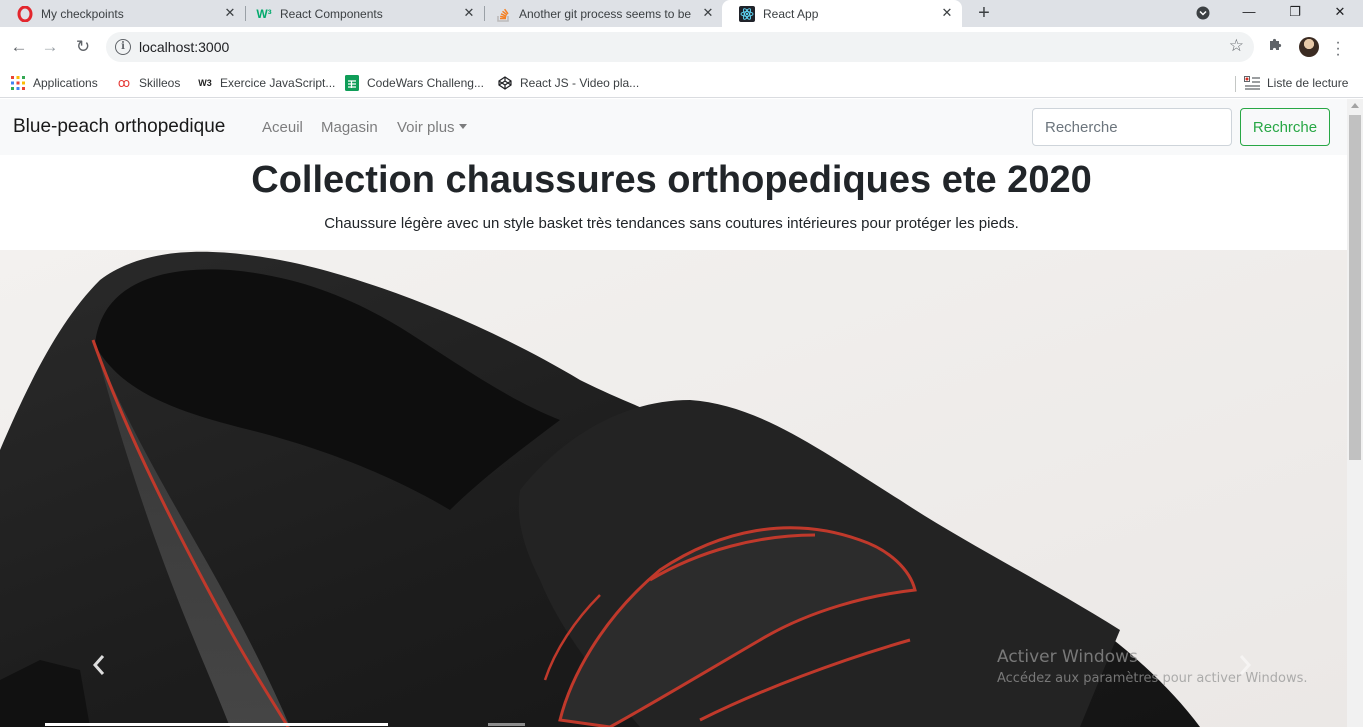  Describe the element at coordinates (1236, 46) in the screenshot. I see `bookmark-star-icon: ☆` at that location.